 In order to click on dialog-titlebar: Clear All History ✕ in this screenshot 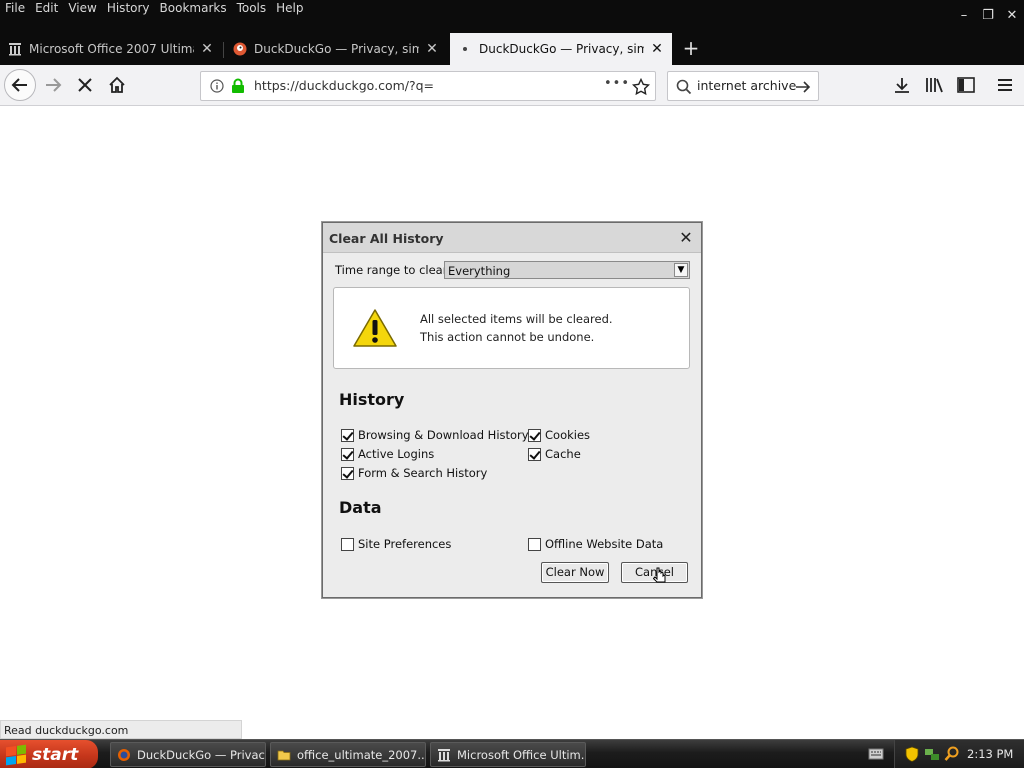, I will do `click(512, 238)`.